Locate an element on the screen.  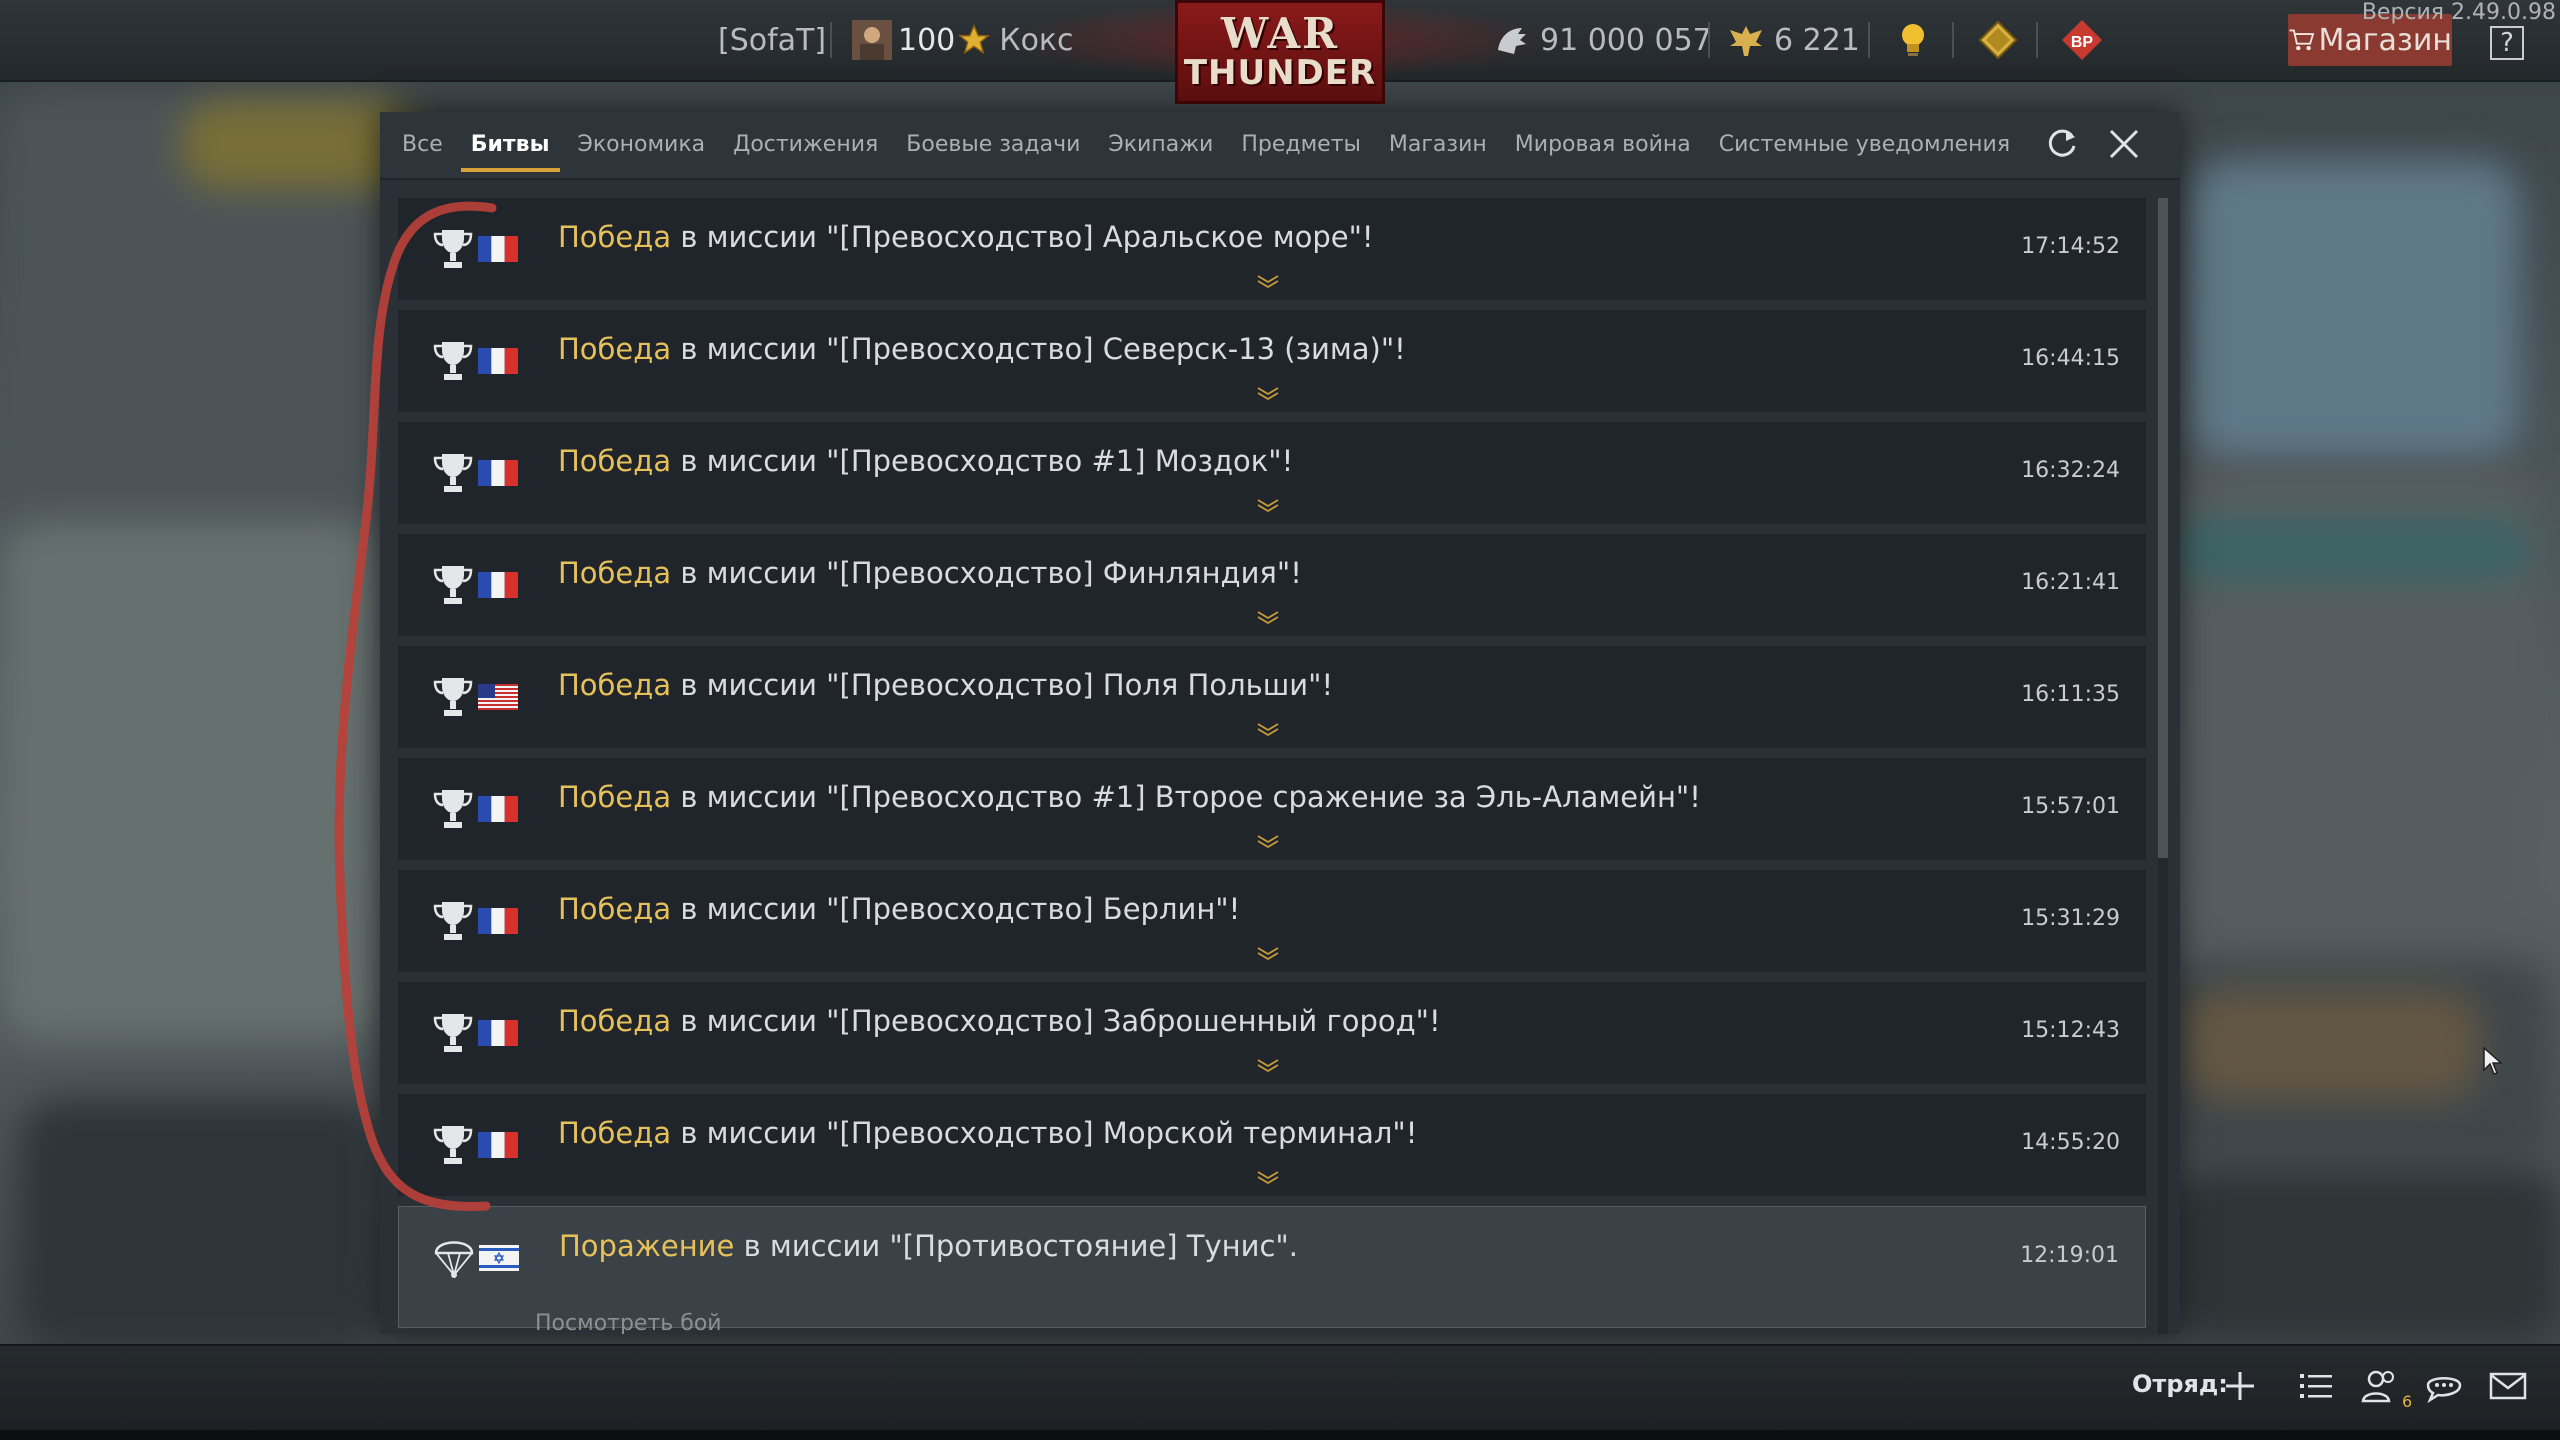
battle-result: Поражение is located at coordinates (647, 1246).